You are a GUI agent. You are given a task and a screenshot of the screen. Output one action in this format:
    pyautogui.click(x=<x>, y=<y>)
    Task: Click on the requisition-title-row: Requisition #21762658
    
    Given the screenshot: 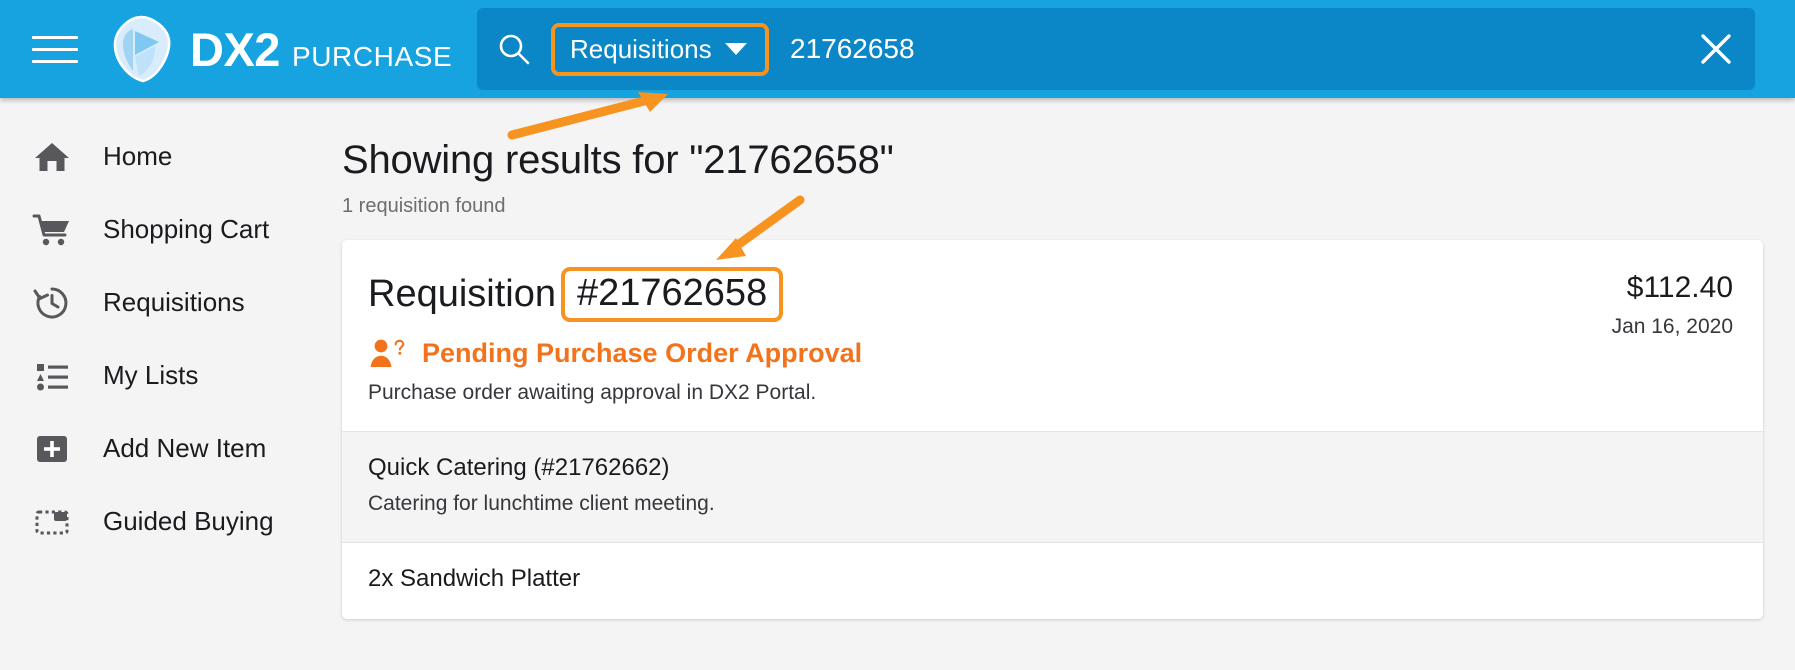 What is the action you would take?
    pyautogui.click(x=615, y=295)
    